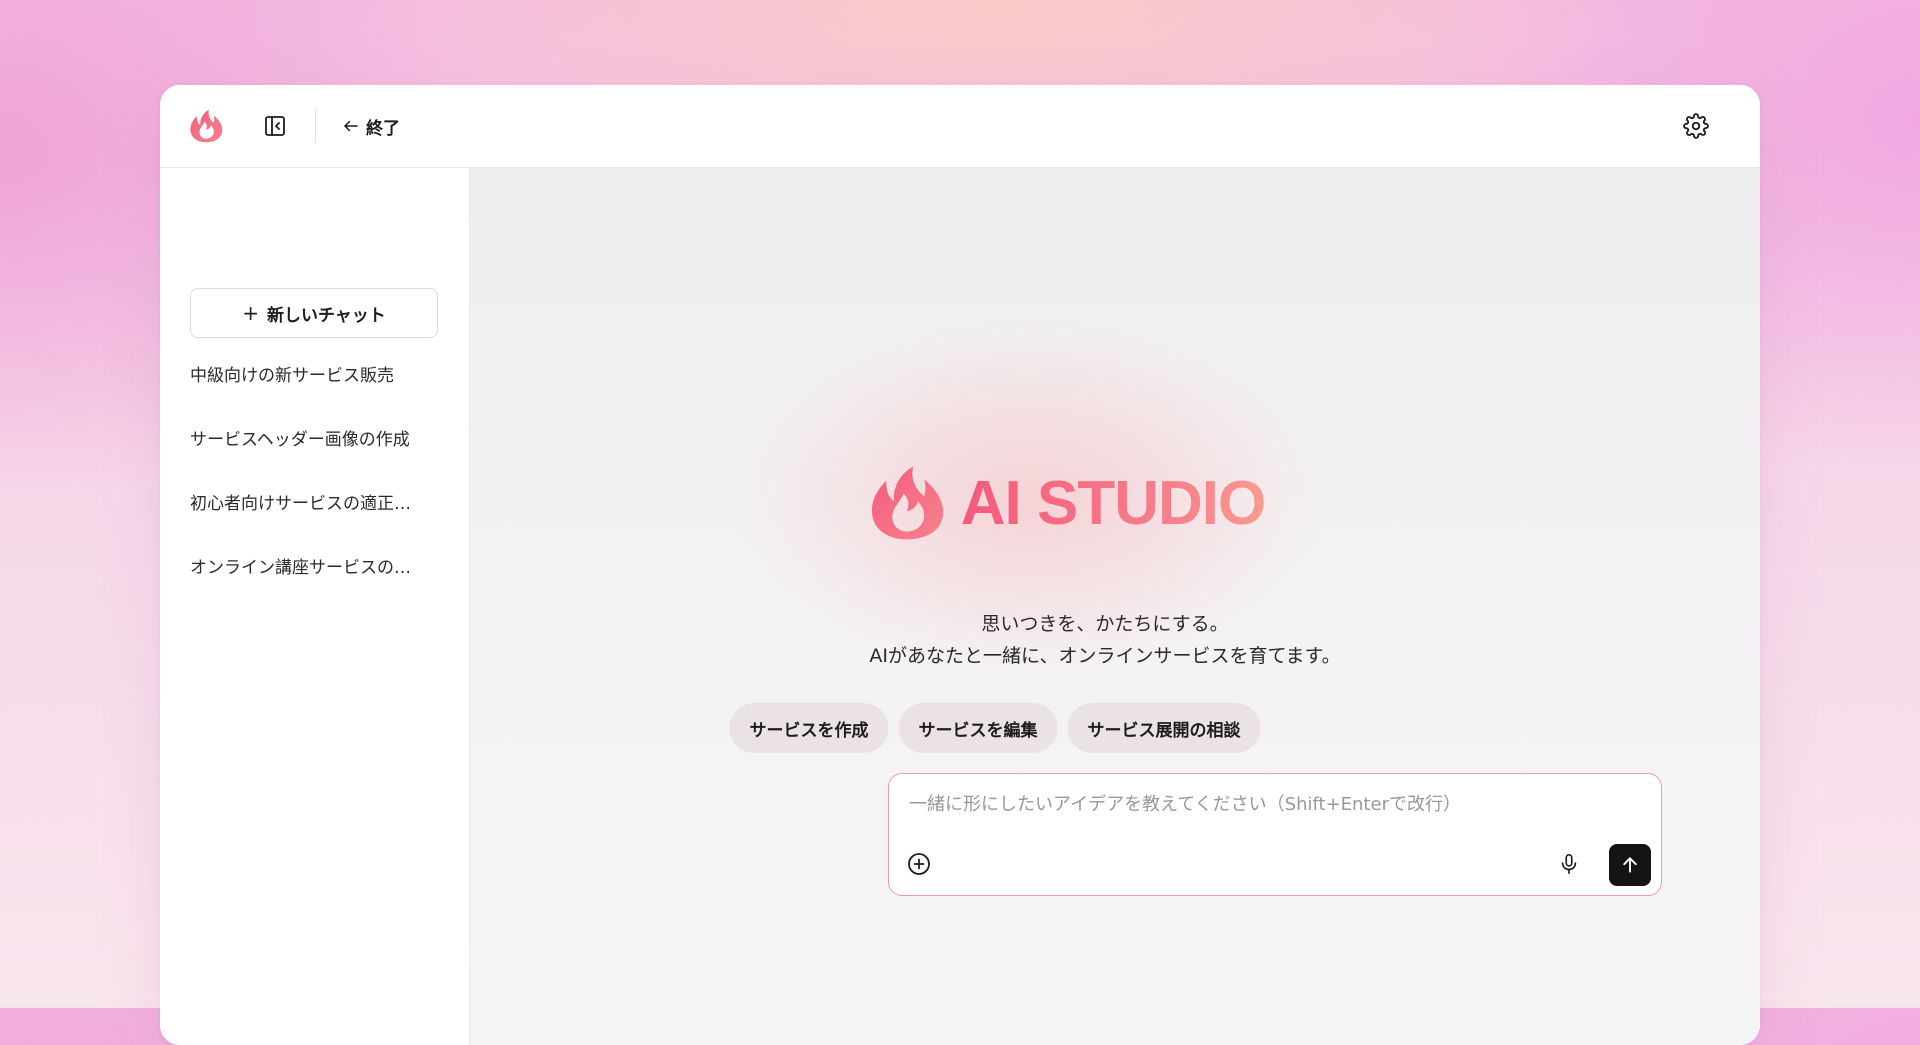  I want to click on prompt-input, so click(1274, 804).